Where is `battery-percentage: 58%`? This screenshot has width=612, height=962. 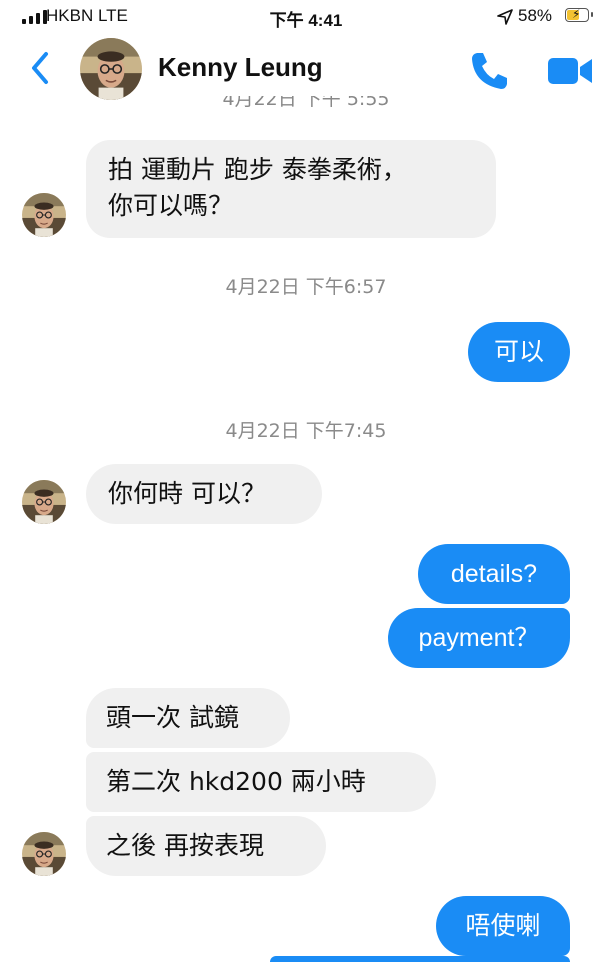 battery-percentage: 58% is located at coordinates (535, 15).